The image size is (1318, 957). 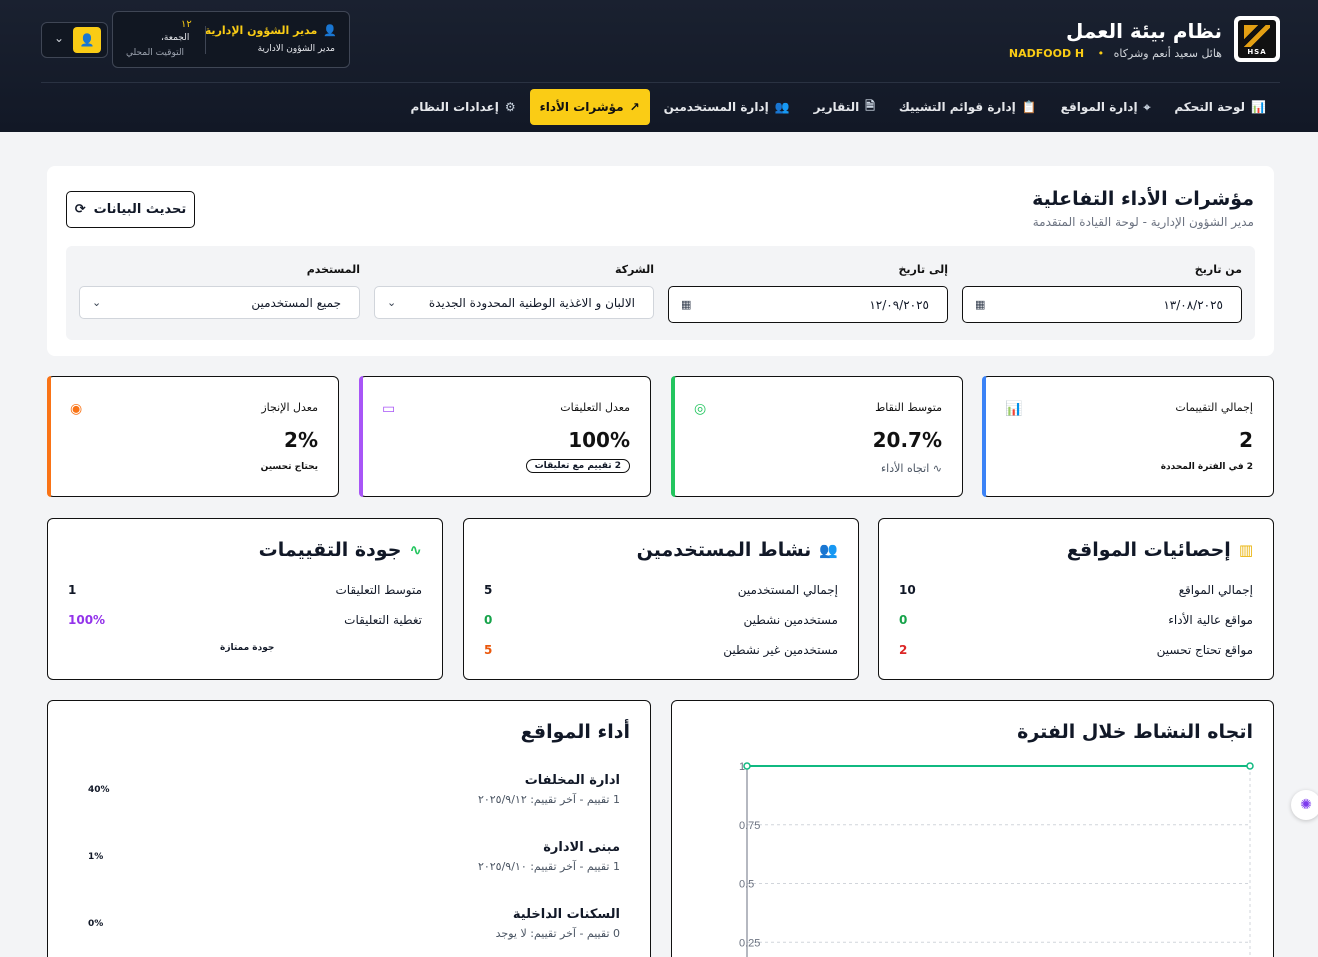 What do you see at coordinates (844, 107) in the screenshot?
I see `nav-reports: 🗎 التقارير` at bounding box center [844, 107].